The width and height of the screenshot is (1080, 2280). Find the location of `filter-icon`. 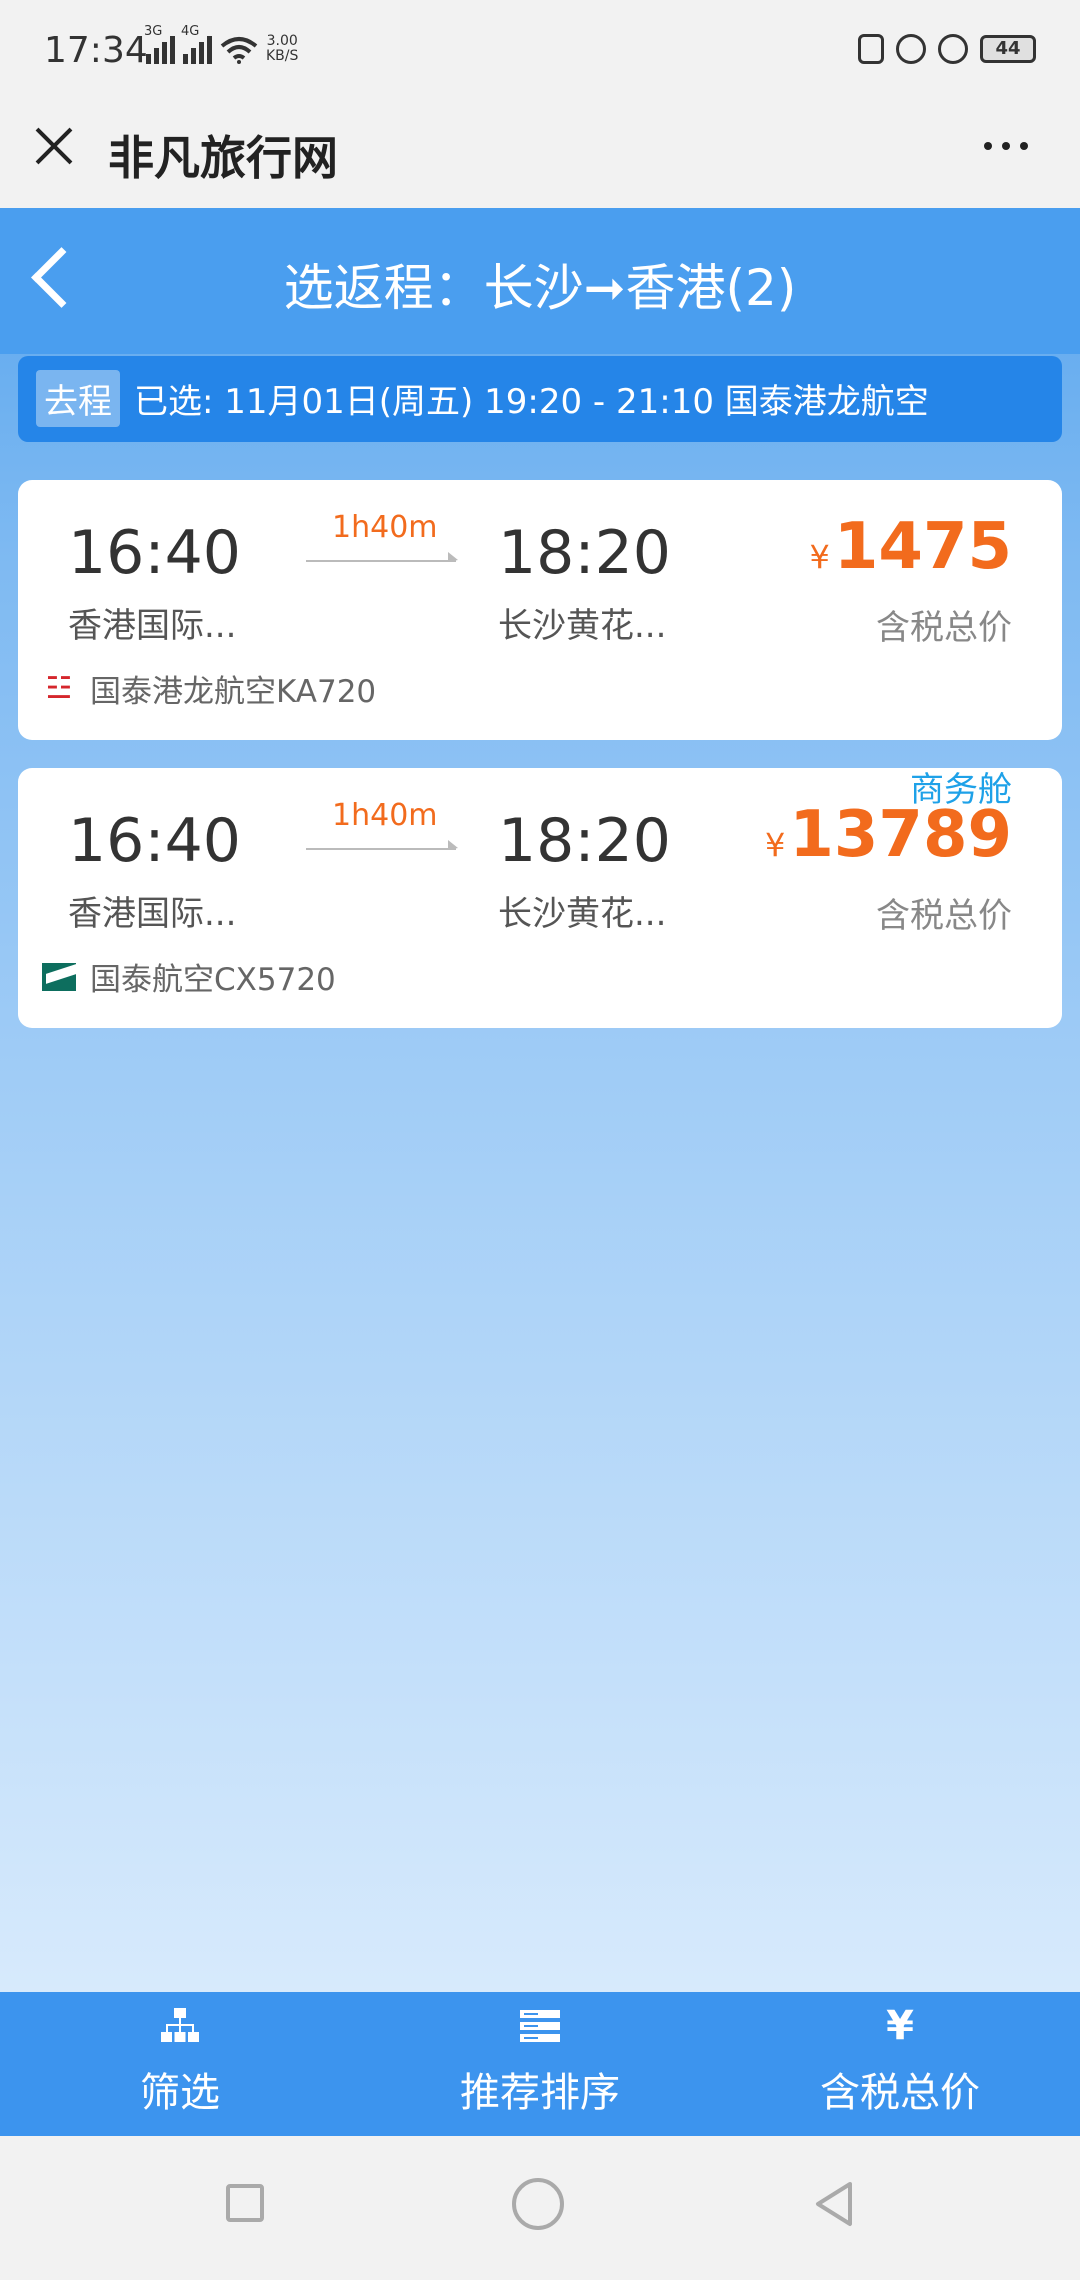

filter-icon is located at coordinates (180, 2025).